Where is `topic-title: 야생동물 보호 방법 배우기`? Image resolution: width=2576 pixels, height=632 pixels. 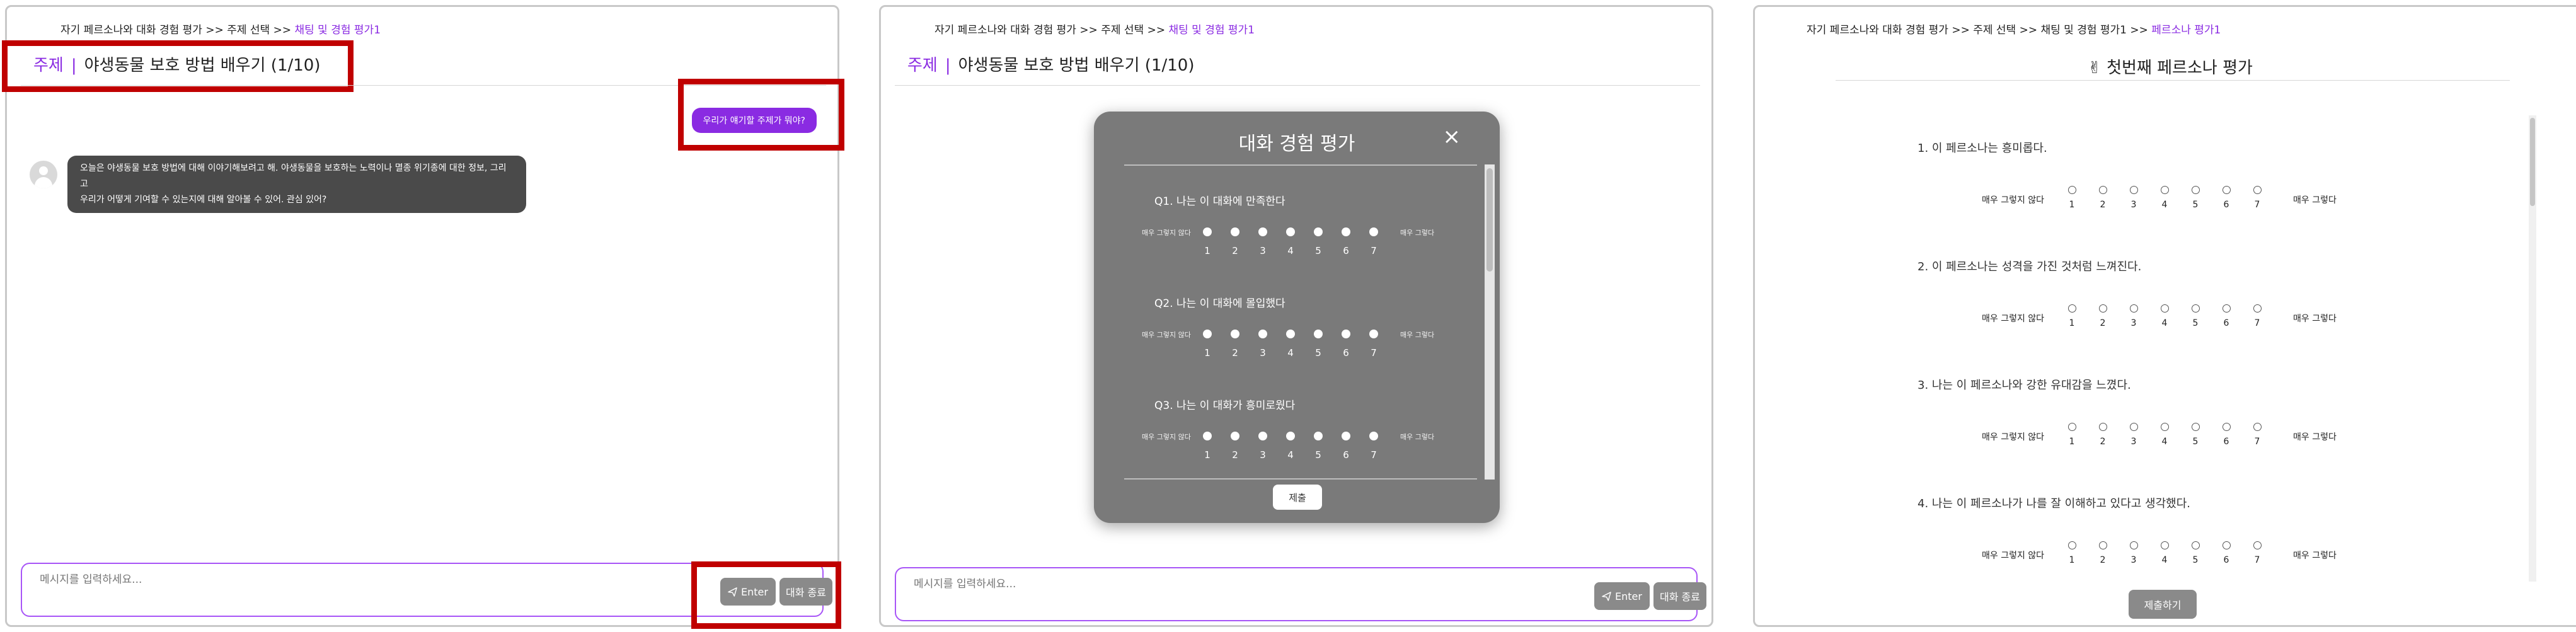 topic-title: 야생동물 보호 방법 배우기 is located at coordinates (1049, 65).